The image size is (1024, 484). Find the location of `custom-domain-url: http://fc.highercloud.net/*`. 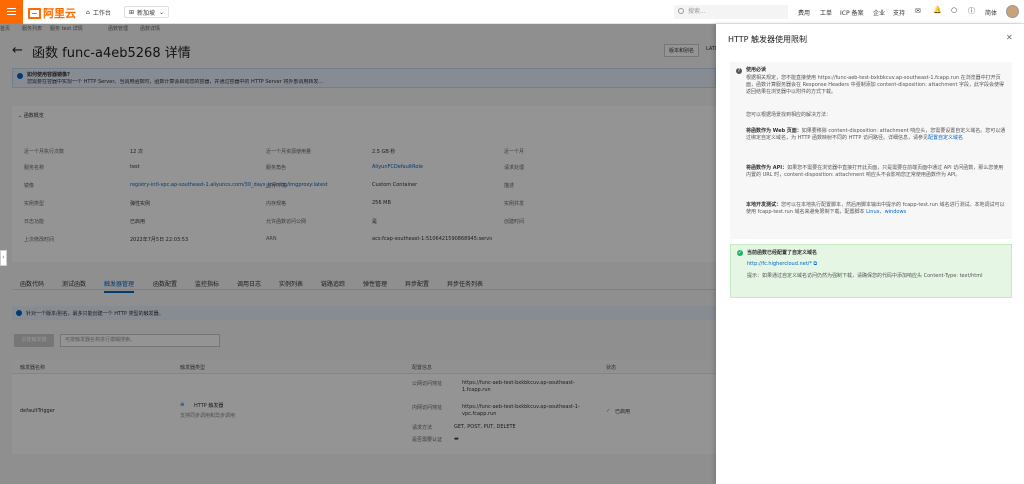

custom-domain-url: http://fc.highercloud.net/* is located at coordinates (779, 264).